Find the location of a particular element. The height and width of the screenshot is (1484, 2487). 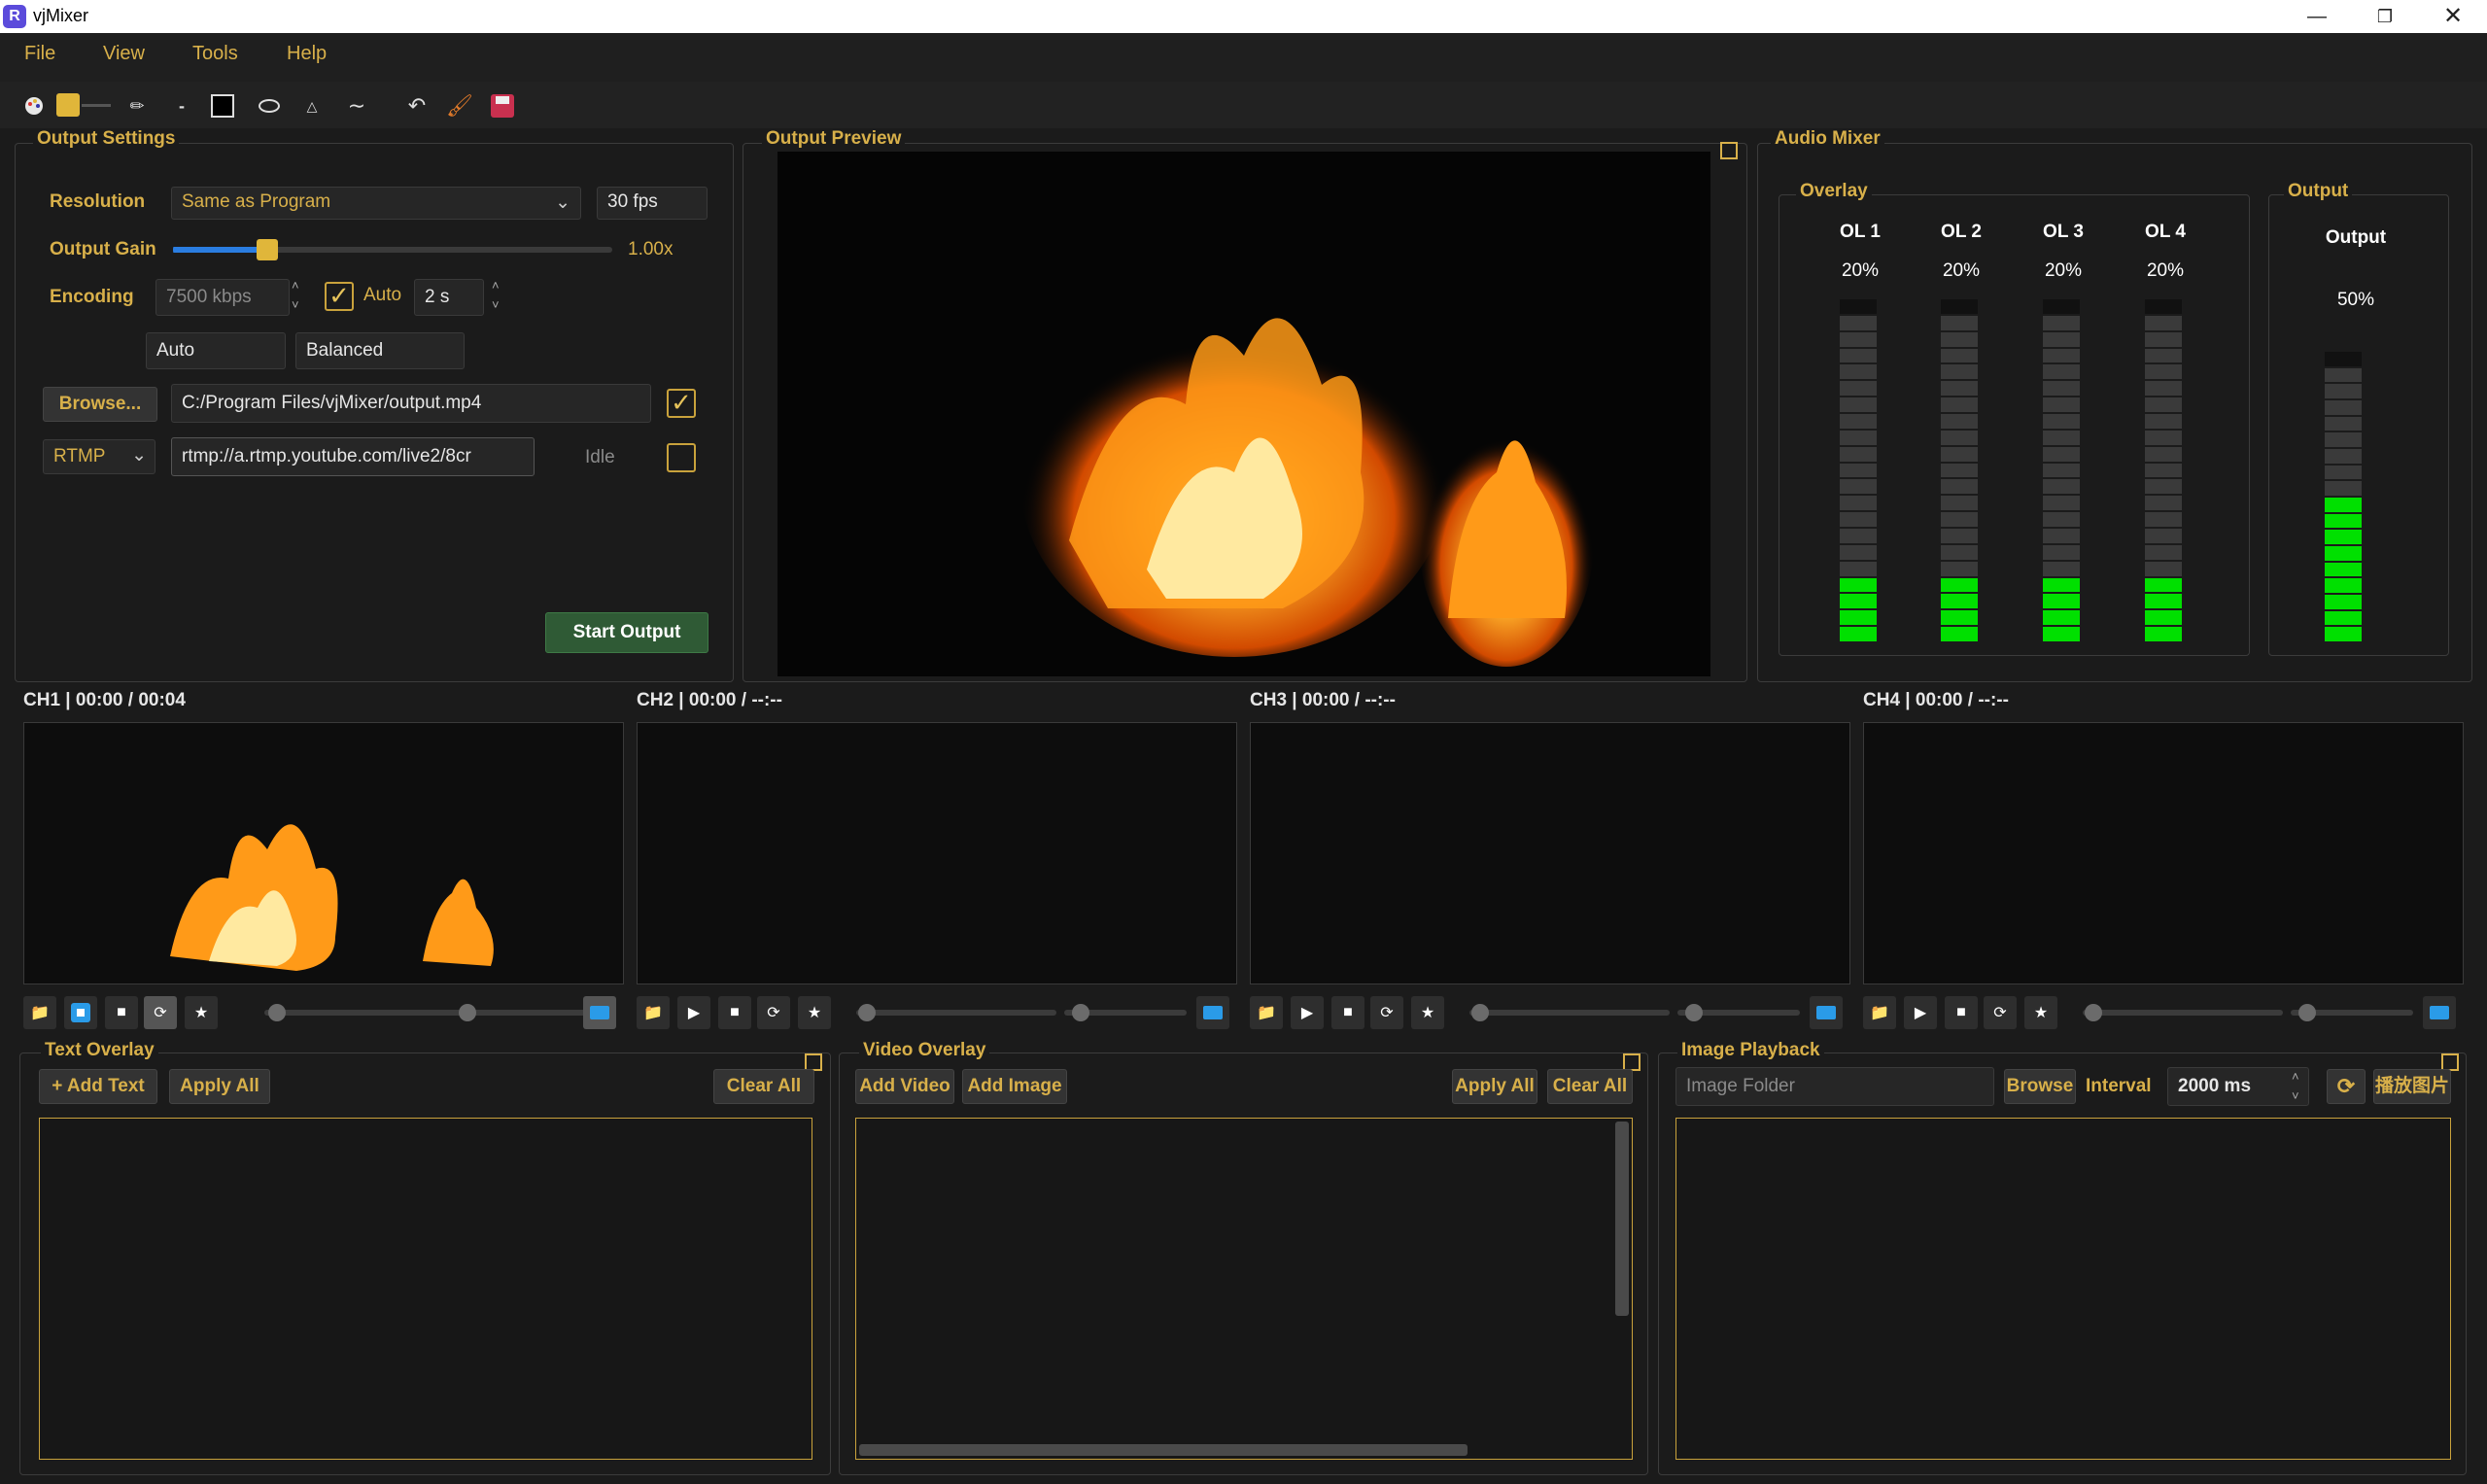

stream-enable-checkbox is located at coordinates (682, 457).